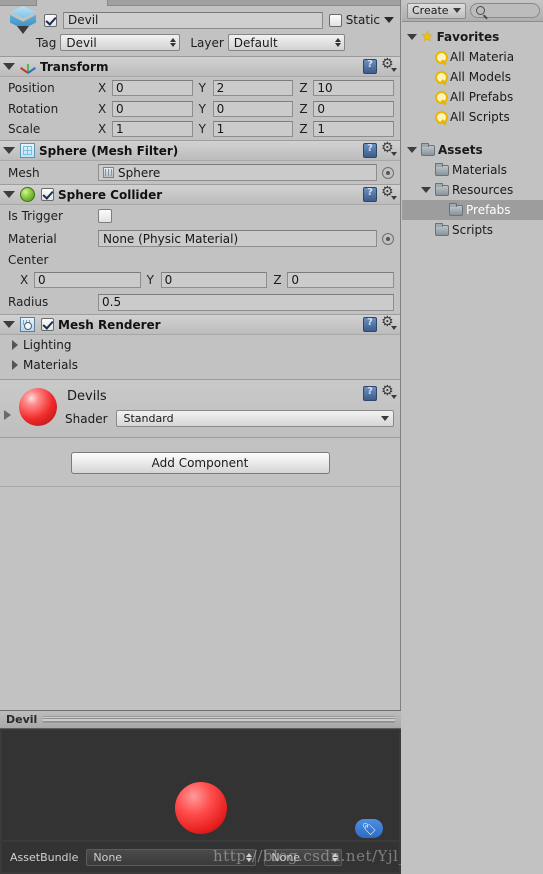  I want to click on material-preview-sphere, so click(38, 407).